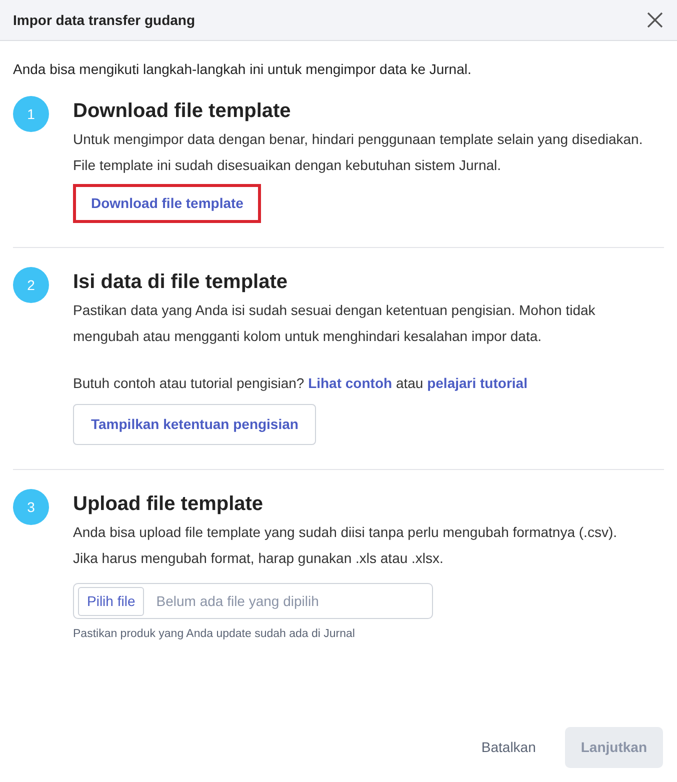  Describe the element at coordinates (31, 285) in the screenshot. I see `step-number: 2` at that location.